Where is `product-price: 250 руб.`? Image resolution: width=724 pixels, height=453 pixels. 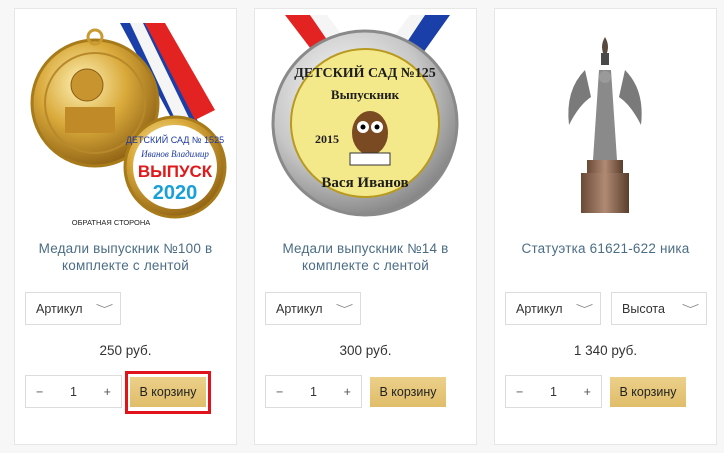
product-price: 250 руб. is located at coordinates (125, 350).